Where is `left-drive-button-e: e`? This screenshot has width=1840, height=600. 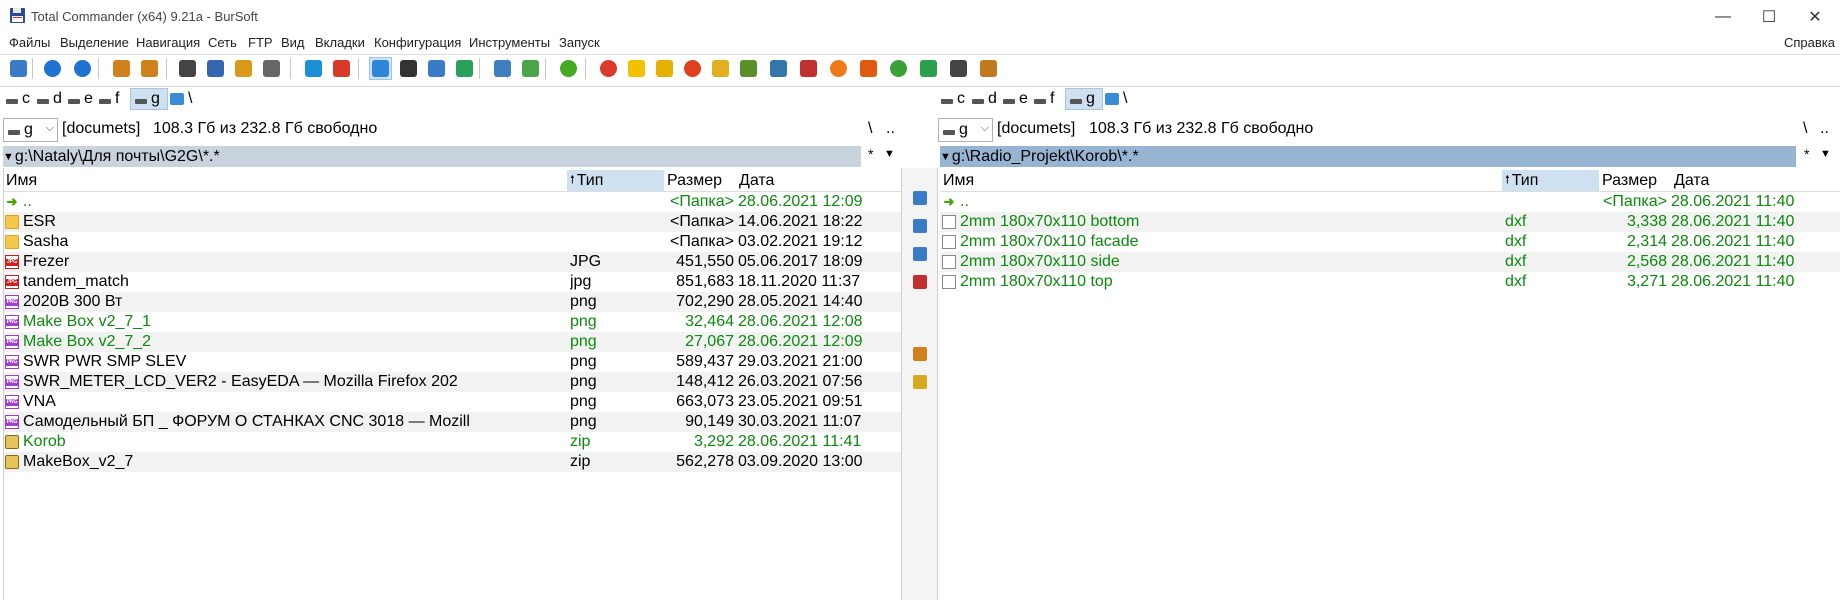
left-drive-button-e: e is located at coordinates (83, 99).